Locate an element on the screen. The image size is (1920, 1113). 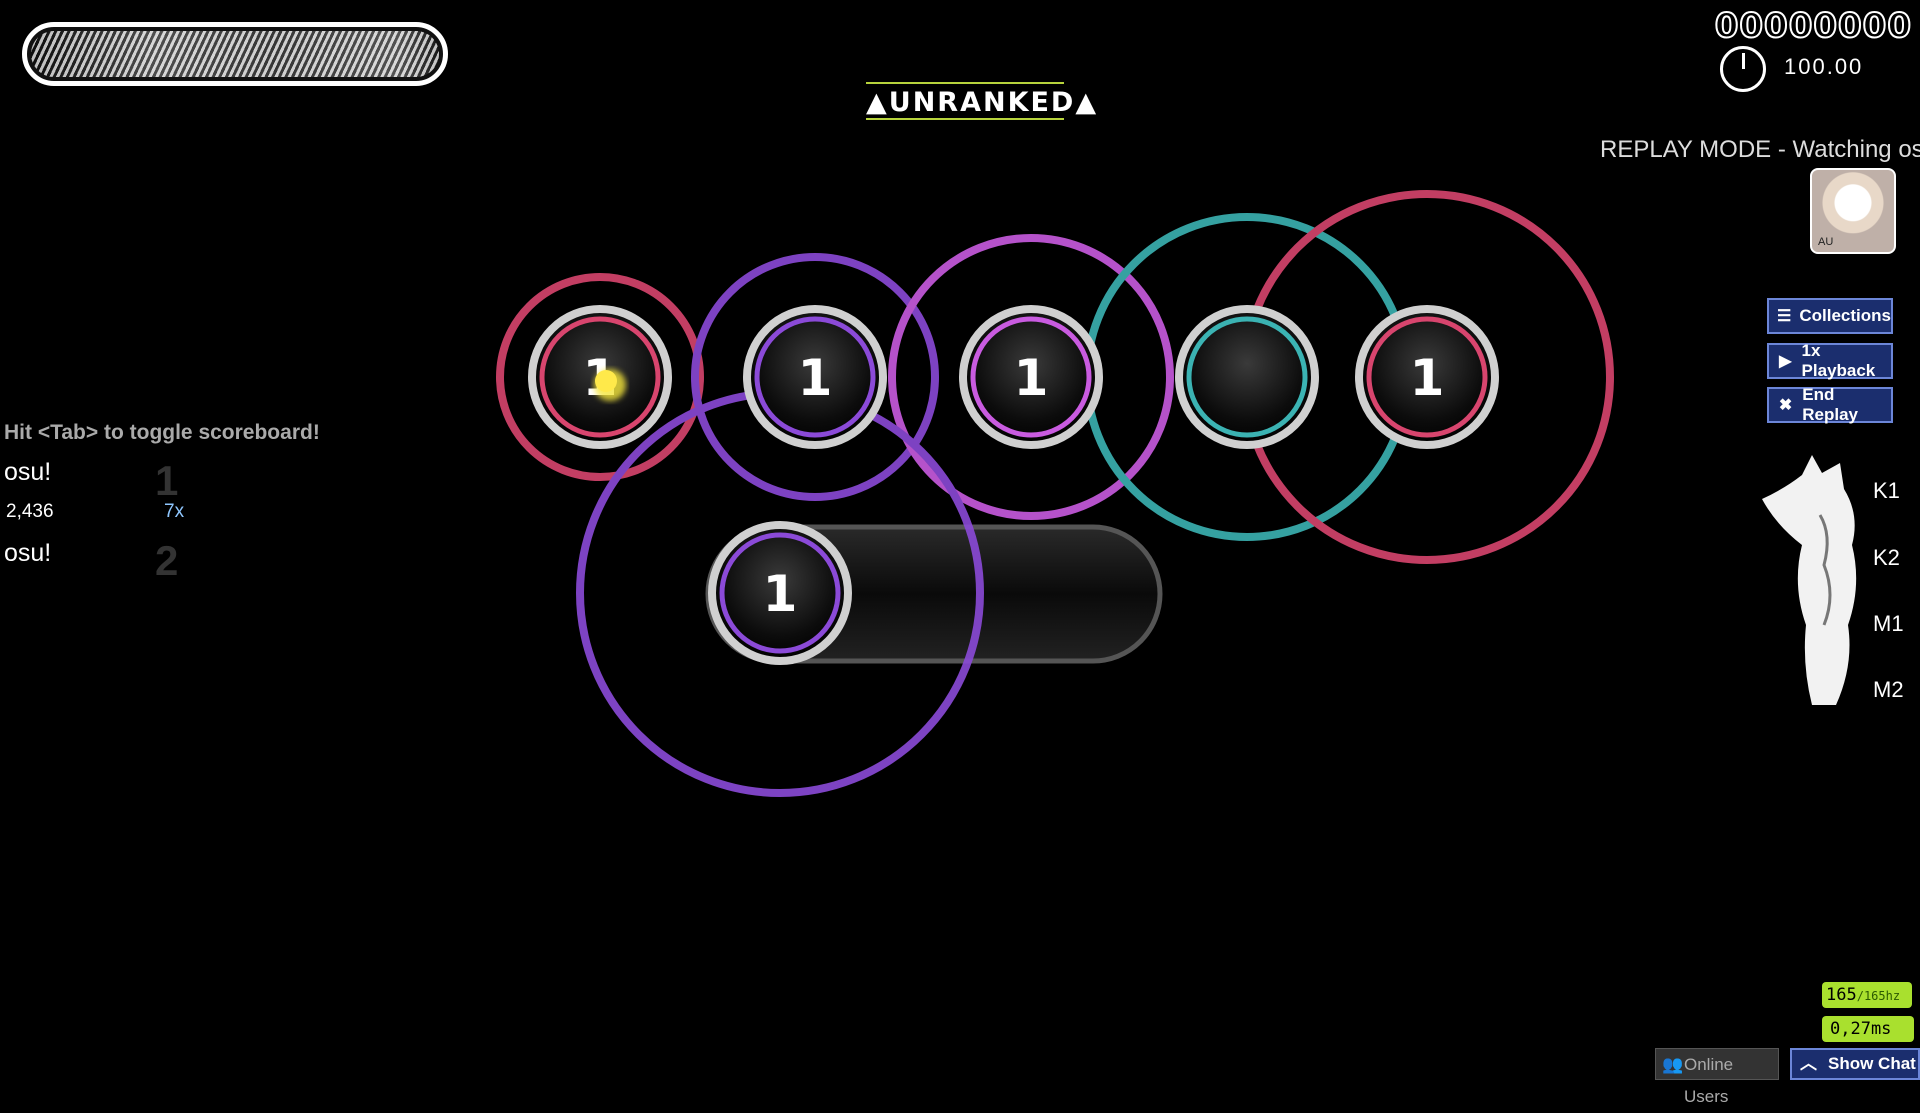
hit-circle is located at coordinates (1247, 377).